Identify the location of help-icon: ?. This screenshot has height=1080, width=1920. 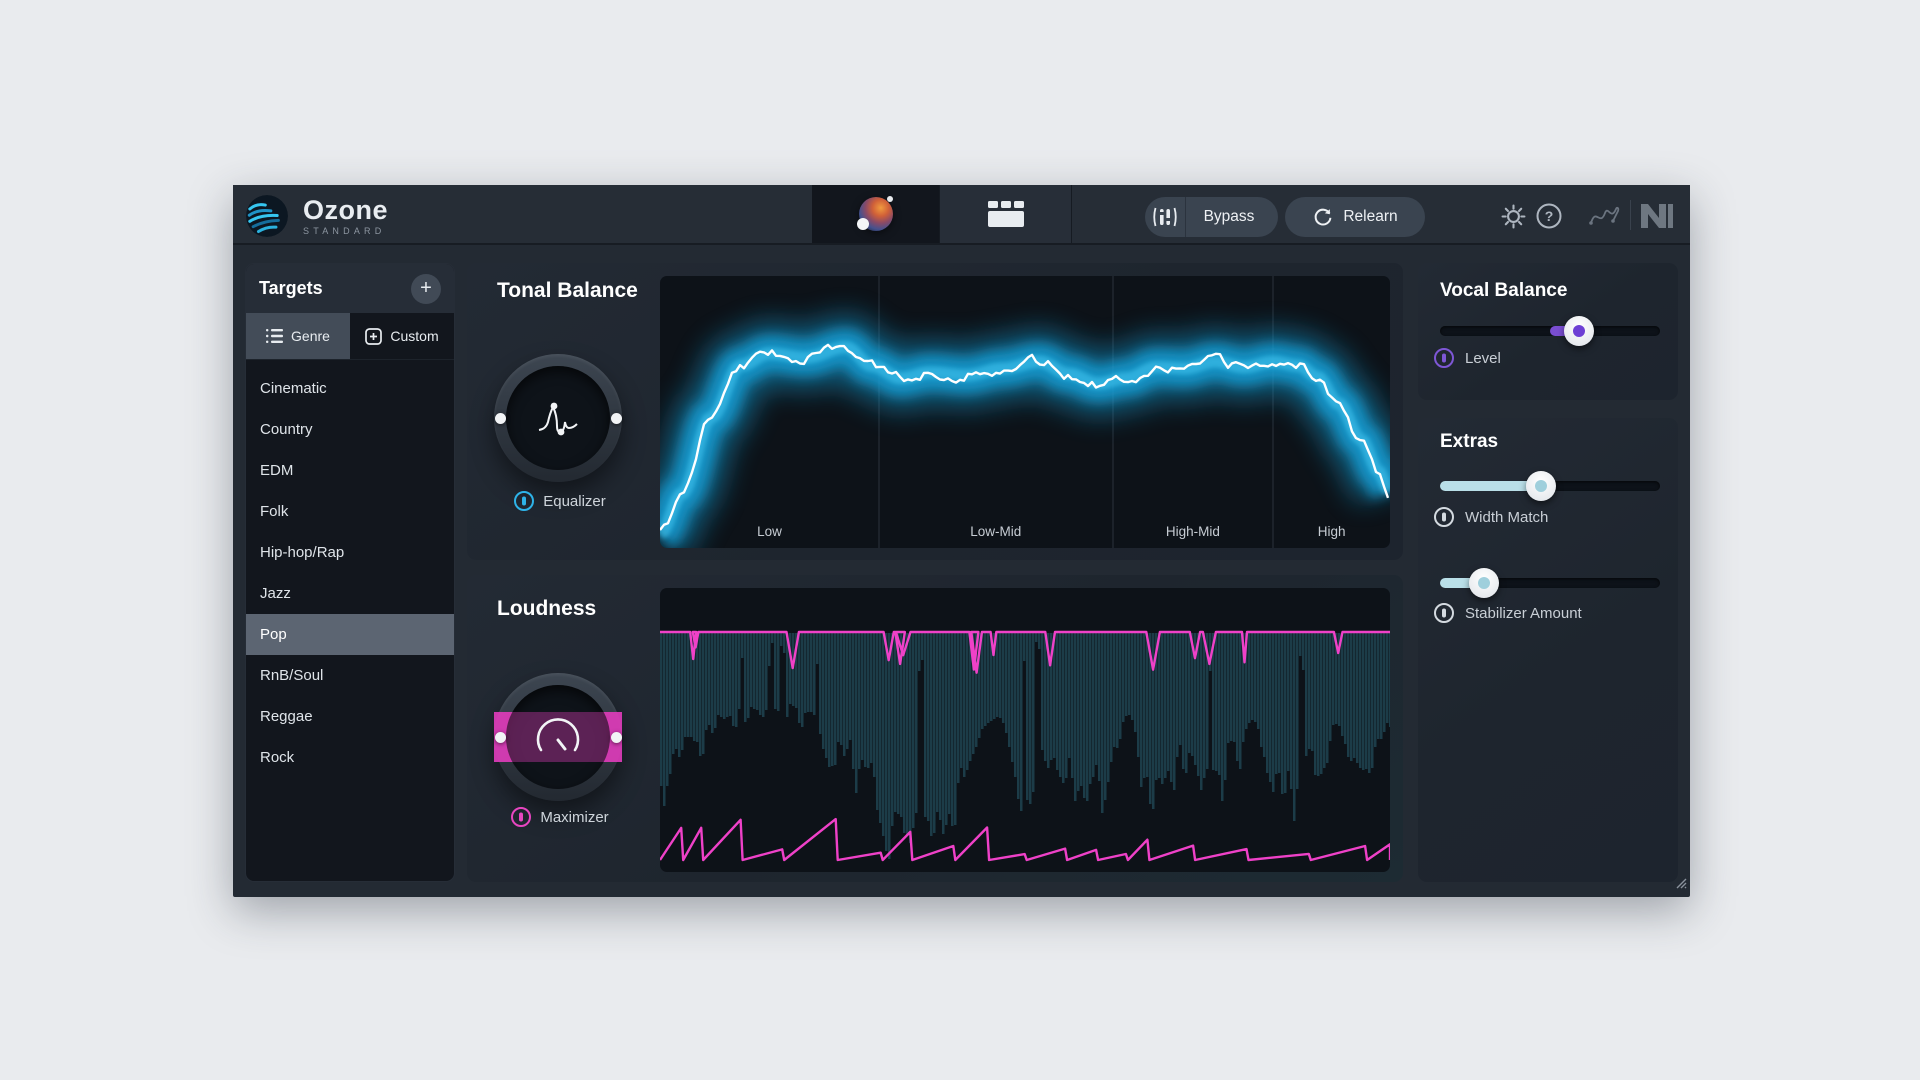
(1549, 216).